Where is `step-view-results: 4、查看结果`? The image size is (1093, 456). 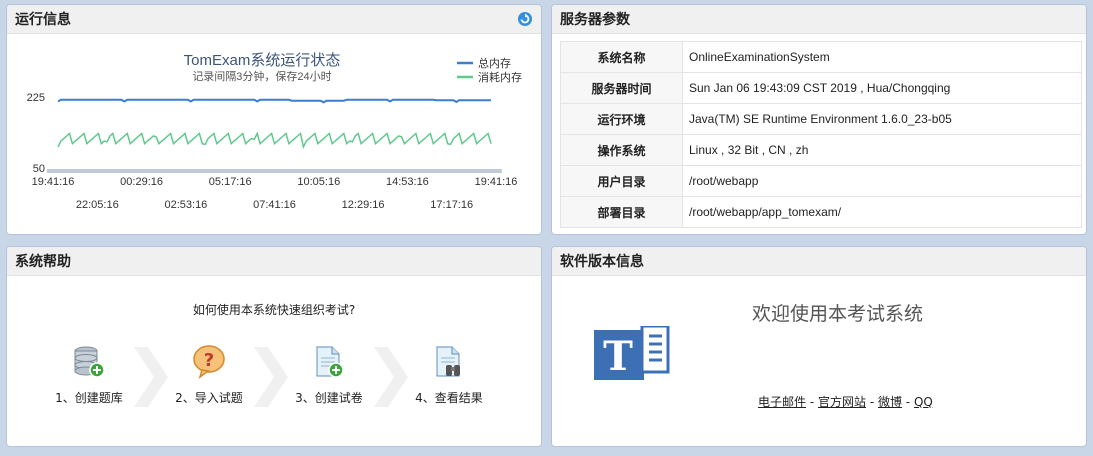
step-view-results: 4、查看结果 is located at coordinates (449, 375).